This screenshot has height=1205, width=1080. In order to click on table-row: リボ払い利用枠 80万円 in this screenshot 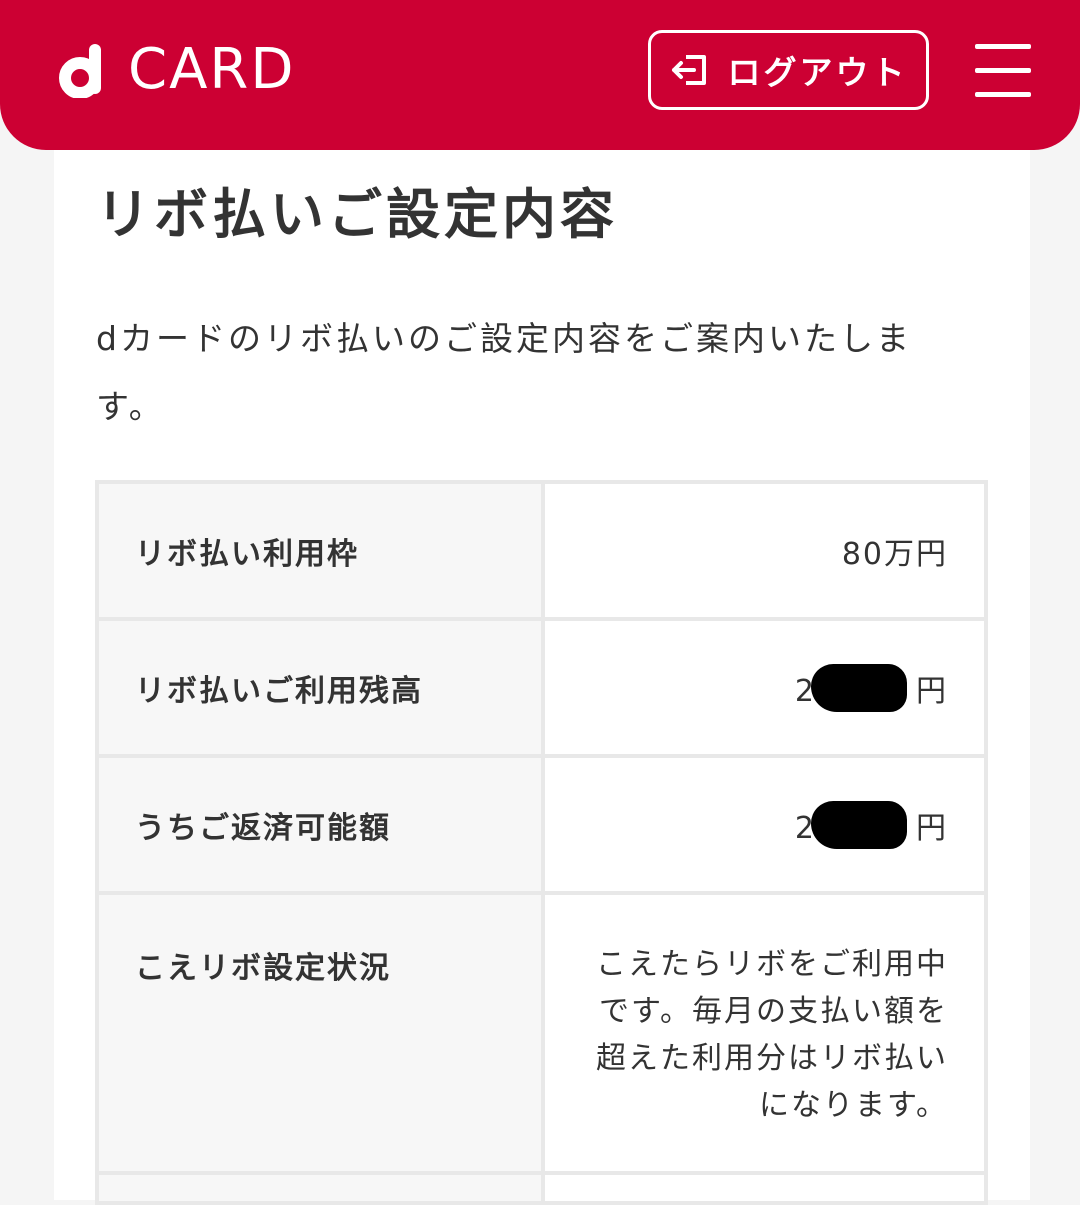, I will do `click(541, 550)`.